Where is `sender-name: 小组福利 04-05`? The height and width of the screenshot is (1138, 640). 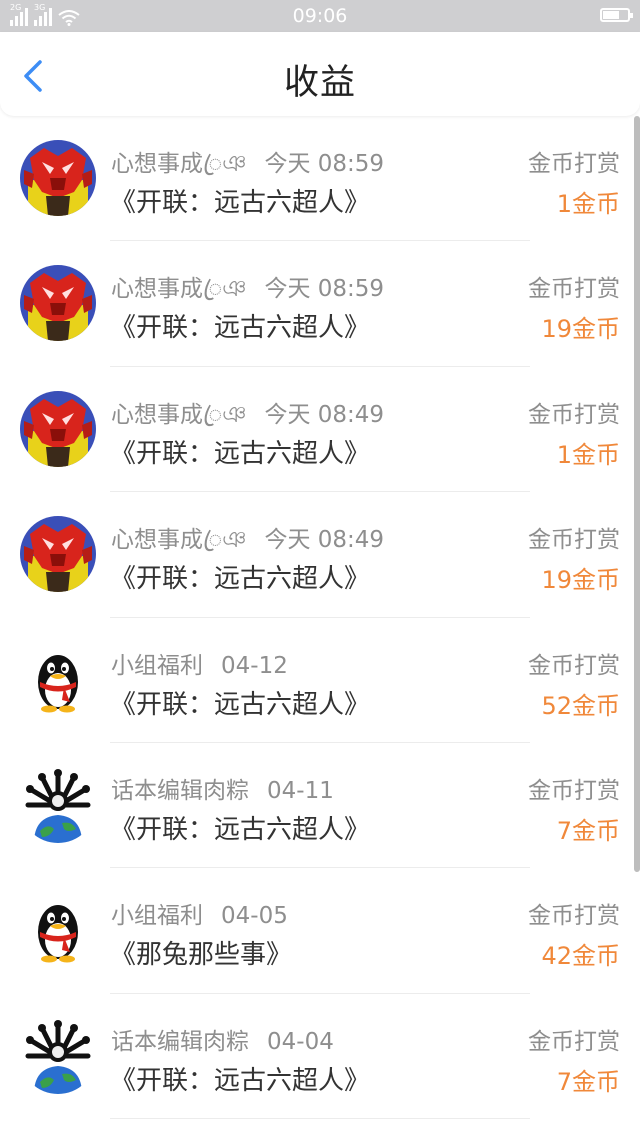 sender-name: 小组福利 04-05 is located at coordinates (199, 913).